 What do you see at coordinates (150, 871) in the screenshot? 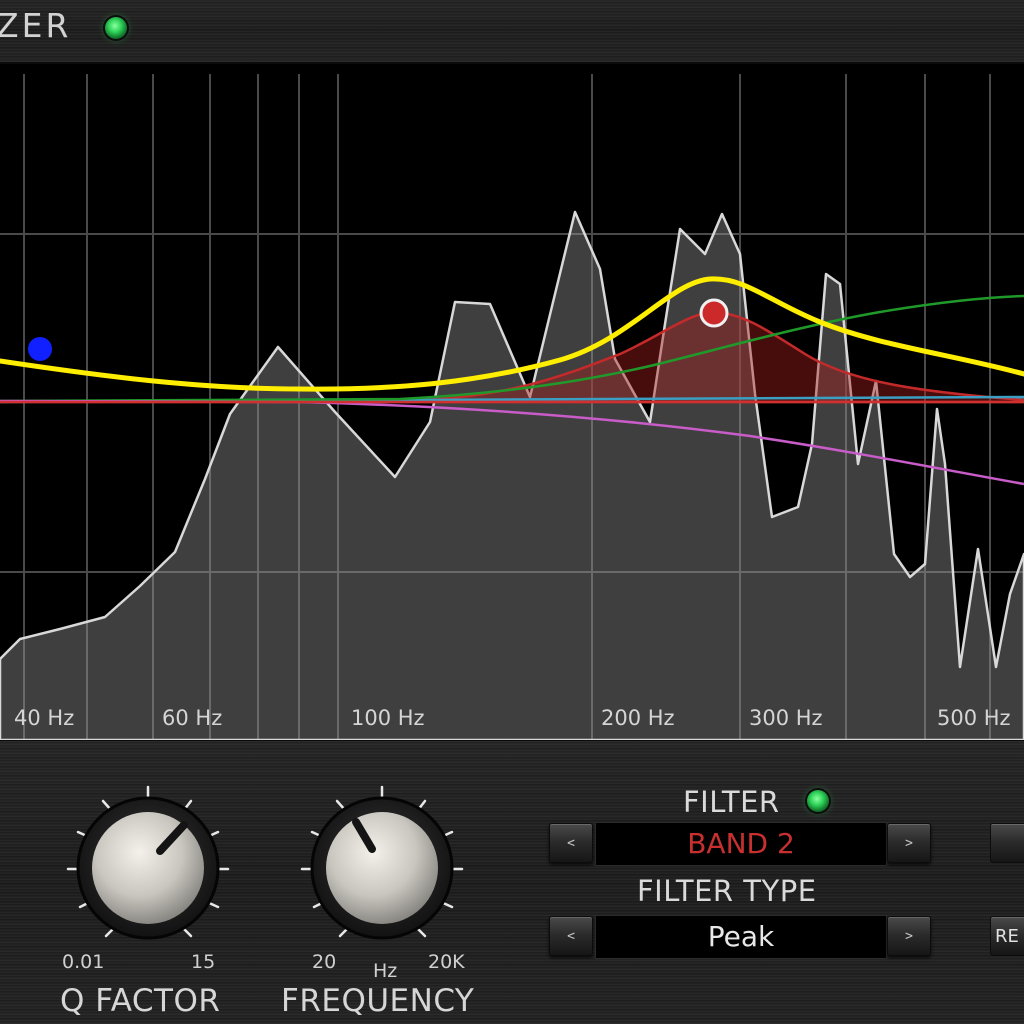
I see `q-factor-knob` at bounding box center [150, 871].